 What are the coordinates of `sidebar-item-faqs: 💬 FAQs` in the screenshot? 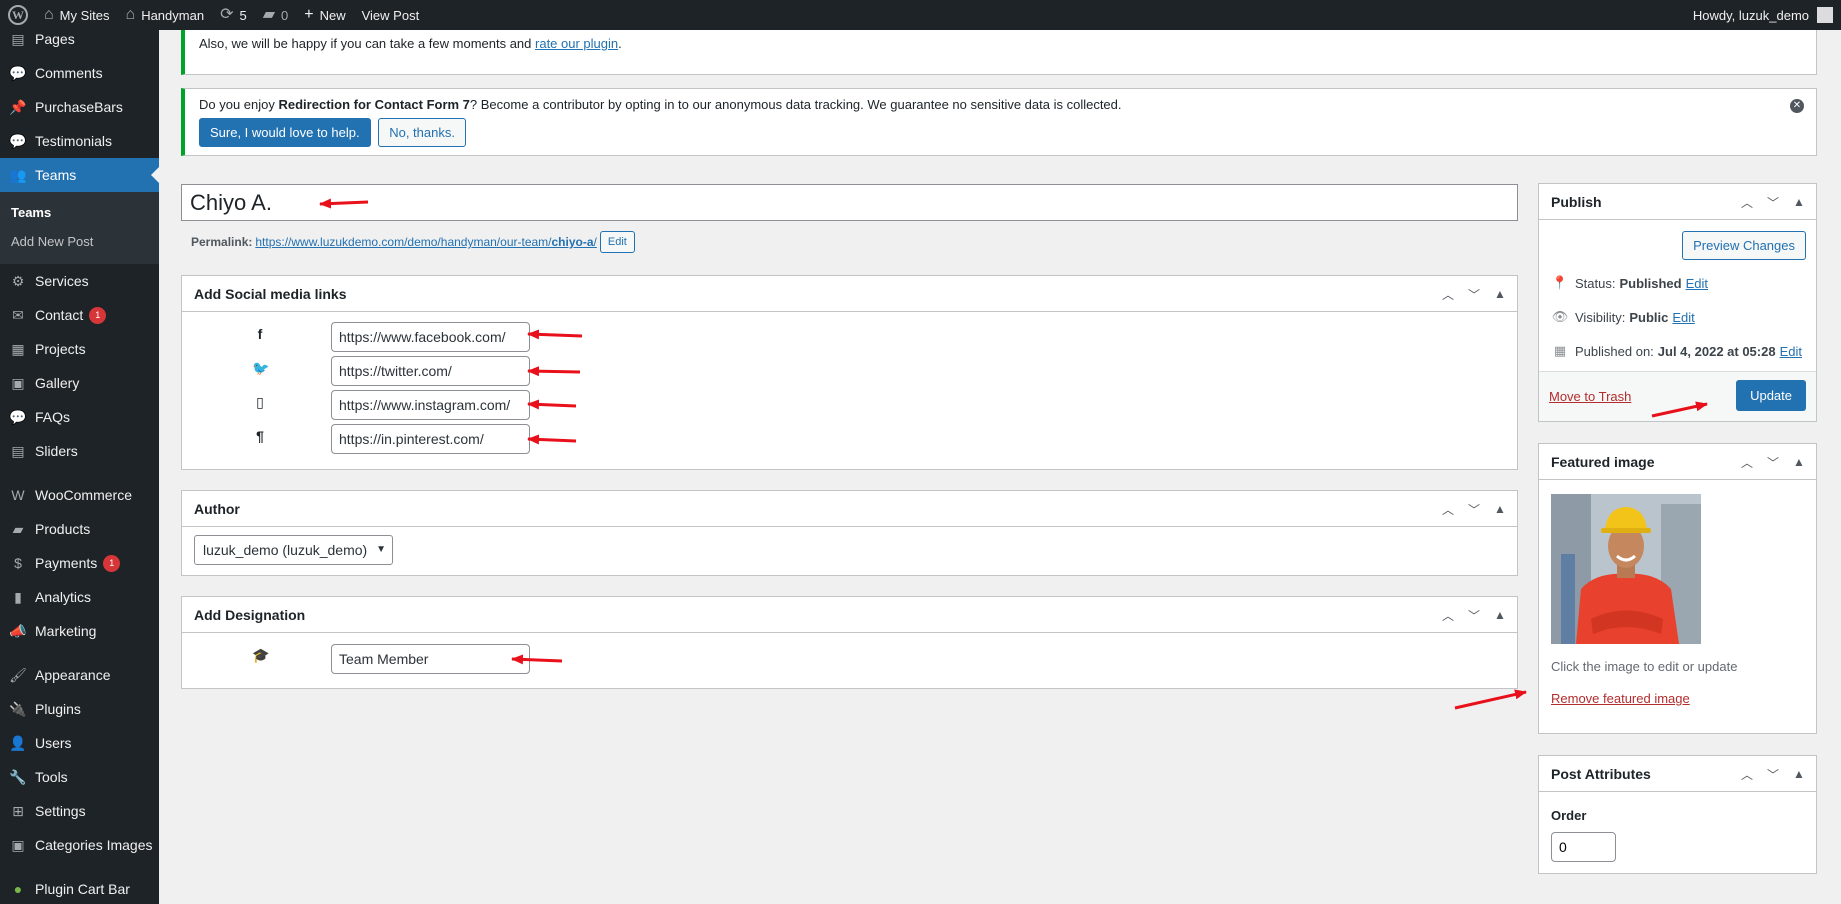 It's located at (79, 417).